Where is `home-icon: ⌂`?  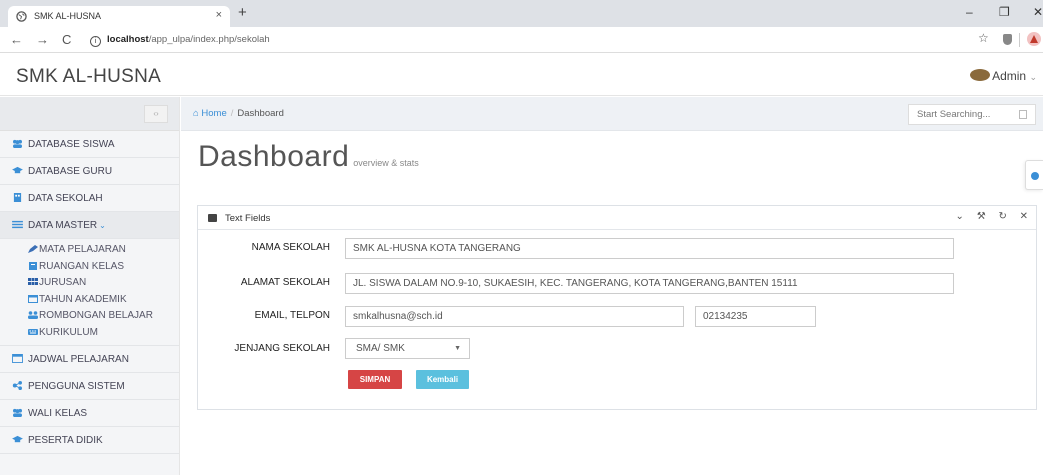
home-icon: ⌂ is located at coordinates (196, 113).